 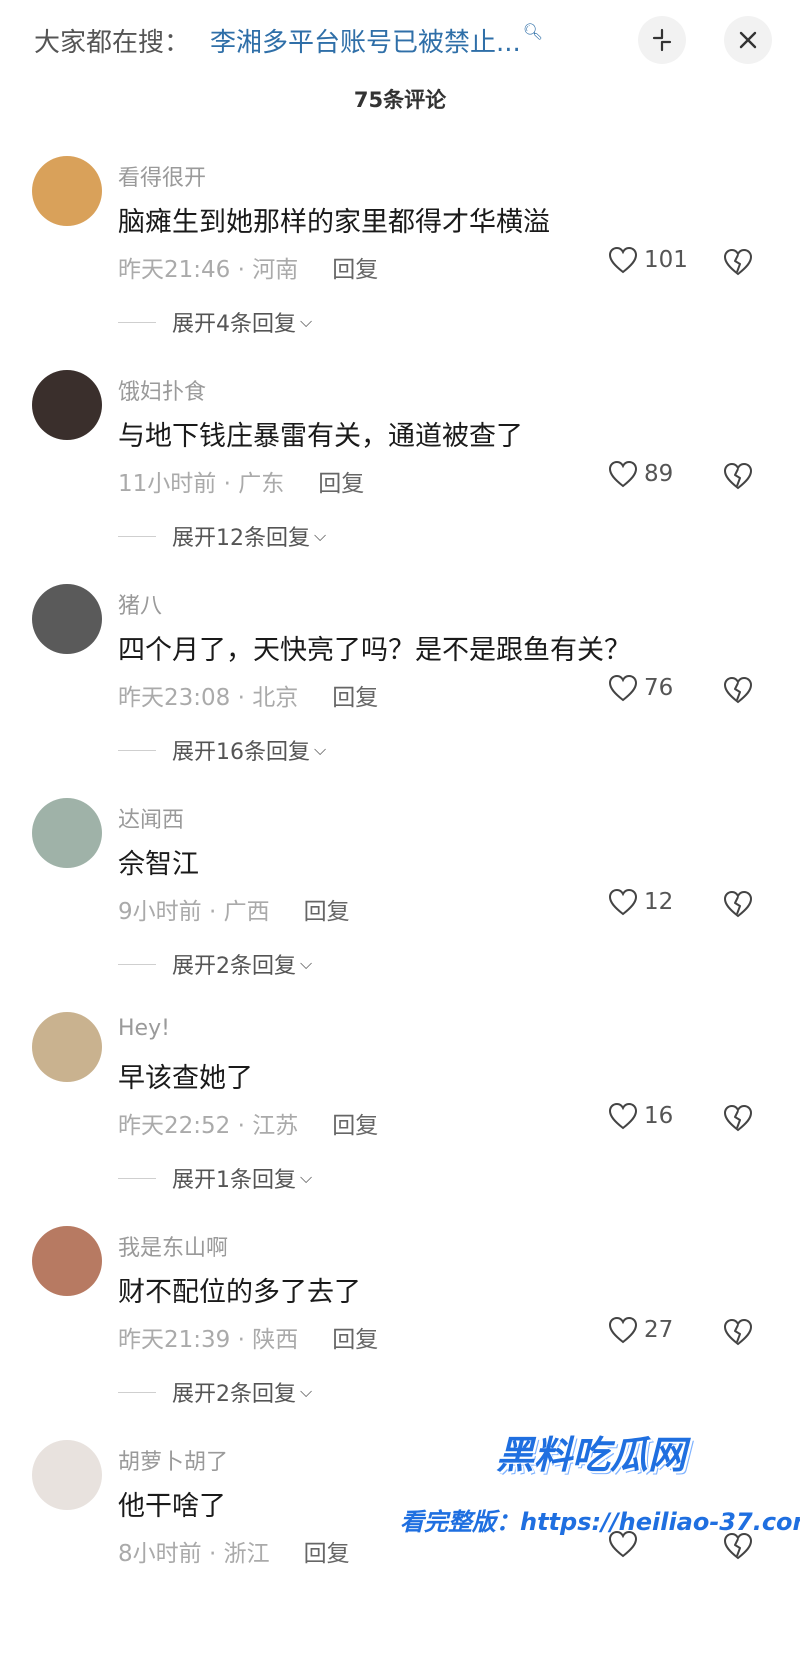 What do you see at coordinates (174, 270) in the screenshot?
I see `comment-time: 昨天21:46` at bounding box center [174, 270].